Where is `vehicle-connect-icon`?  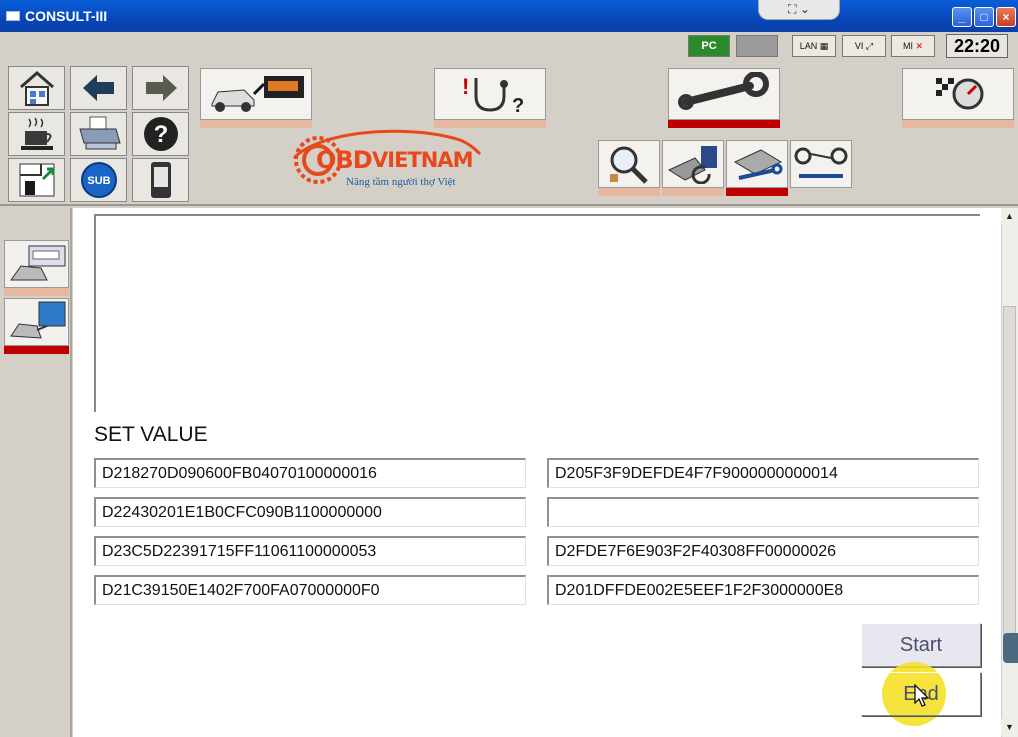
vehicle-connect-icon is located at coordinates (257, 94).